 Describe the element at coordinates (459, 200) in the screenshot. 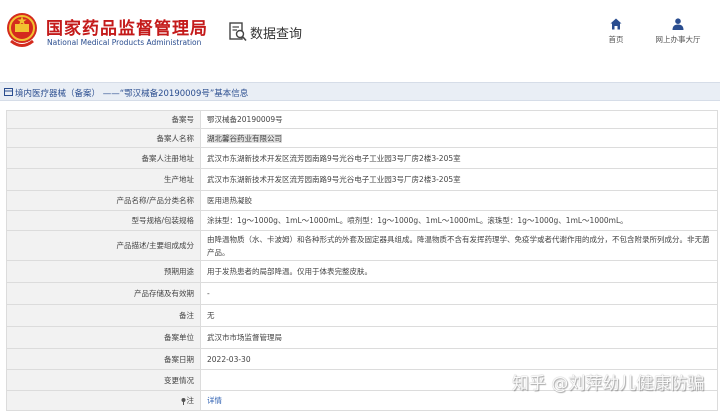

I see `row-value: 医用退热凝胶` at that location.